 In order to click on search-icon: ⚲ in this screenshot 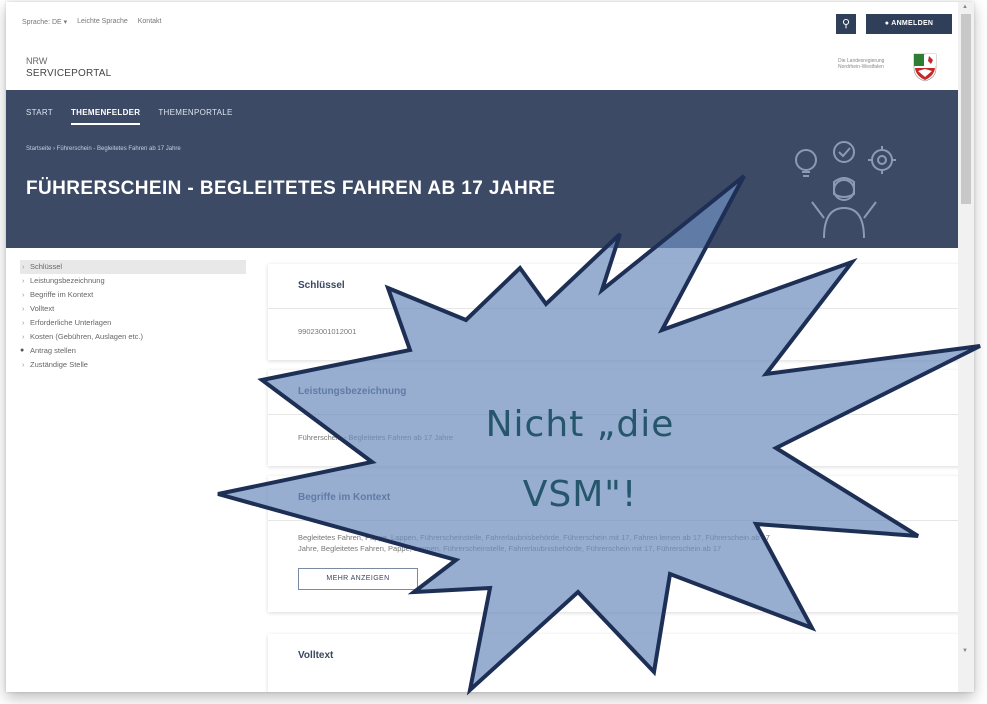, I will do `click(846, 24)`.